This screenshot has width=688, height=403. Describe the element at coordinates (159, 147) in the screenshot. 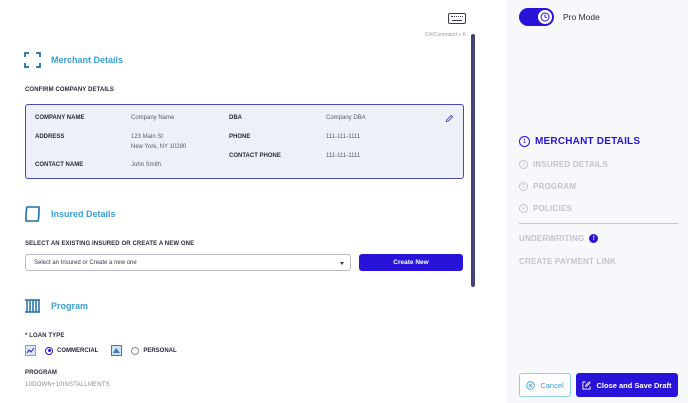

I see `address-line-2: New York, NY 10280` at that location.